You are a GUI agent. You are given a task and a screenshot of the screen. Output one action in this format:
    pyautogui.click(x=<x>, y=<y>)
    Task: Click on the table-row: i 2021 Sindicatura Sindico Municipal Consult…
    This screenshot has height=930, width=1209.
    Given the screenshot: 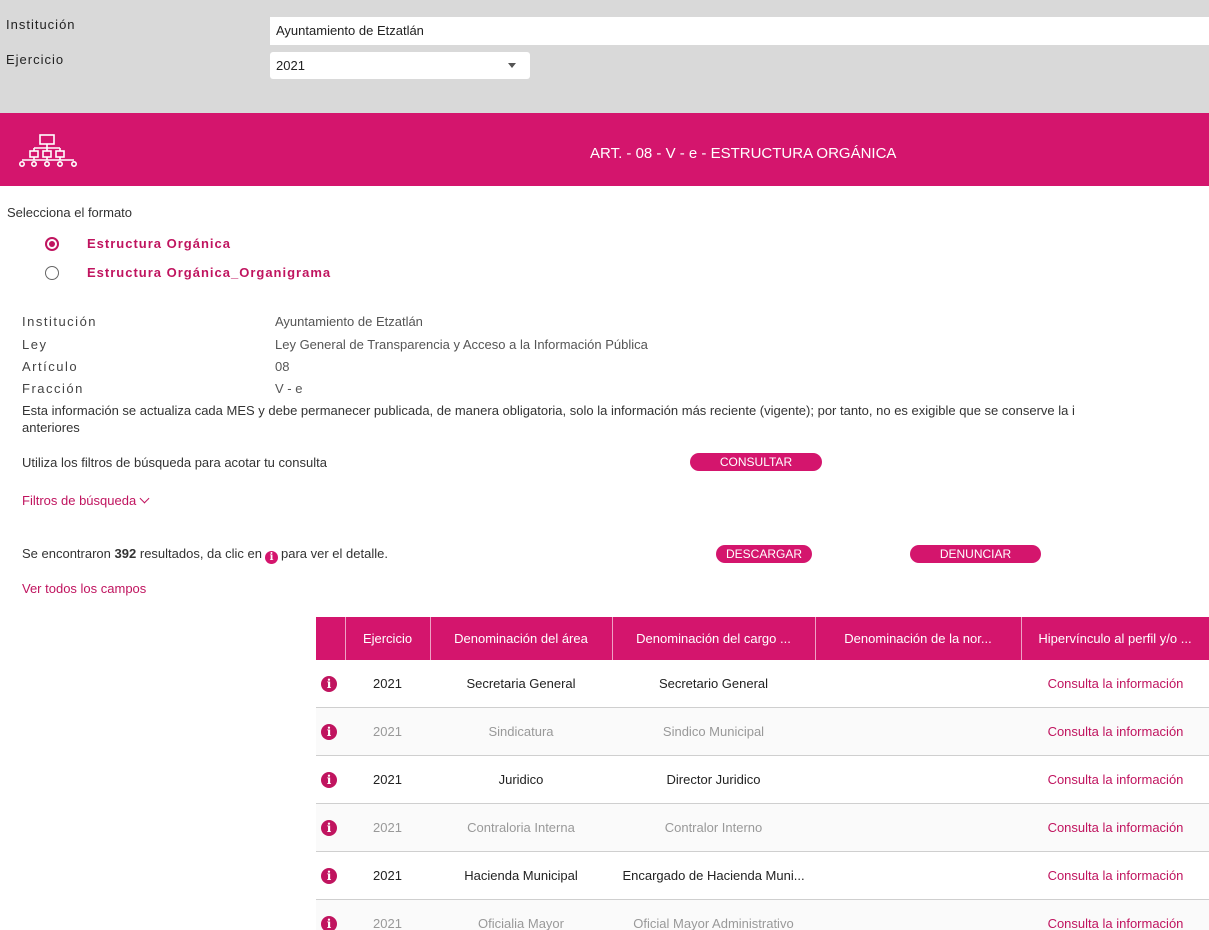 What is the action you would take?
    pyautogui.click(x=762, y=732)
    